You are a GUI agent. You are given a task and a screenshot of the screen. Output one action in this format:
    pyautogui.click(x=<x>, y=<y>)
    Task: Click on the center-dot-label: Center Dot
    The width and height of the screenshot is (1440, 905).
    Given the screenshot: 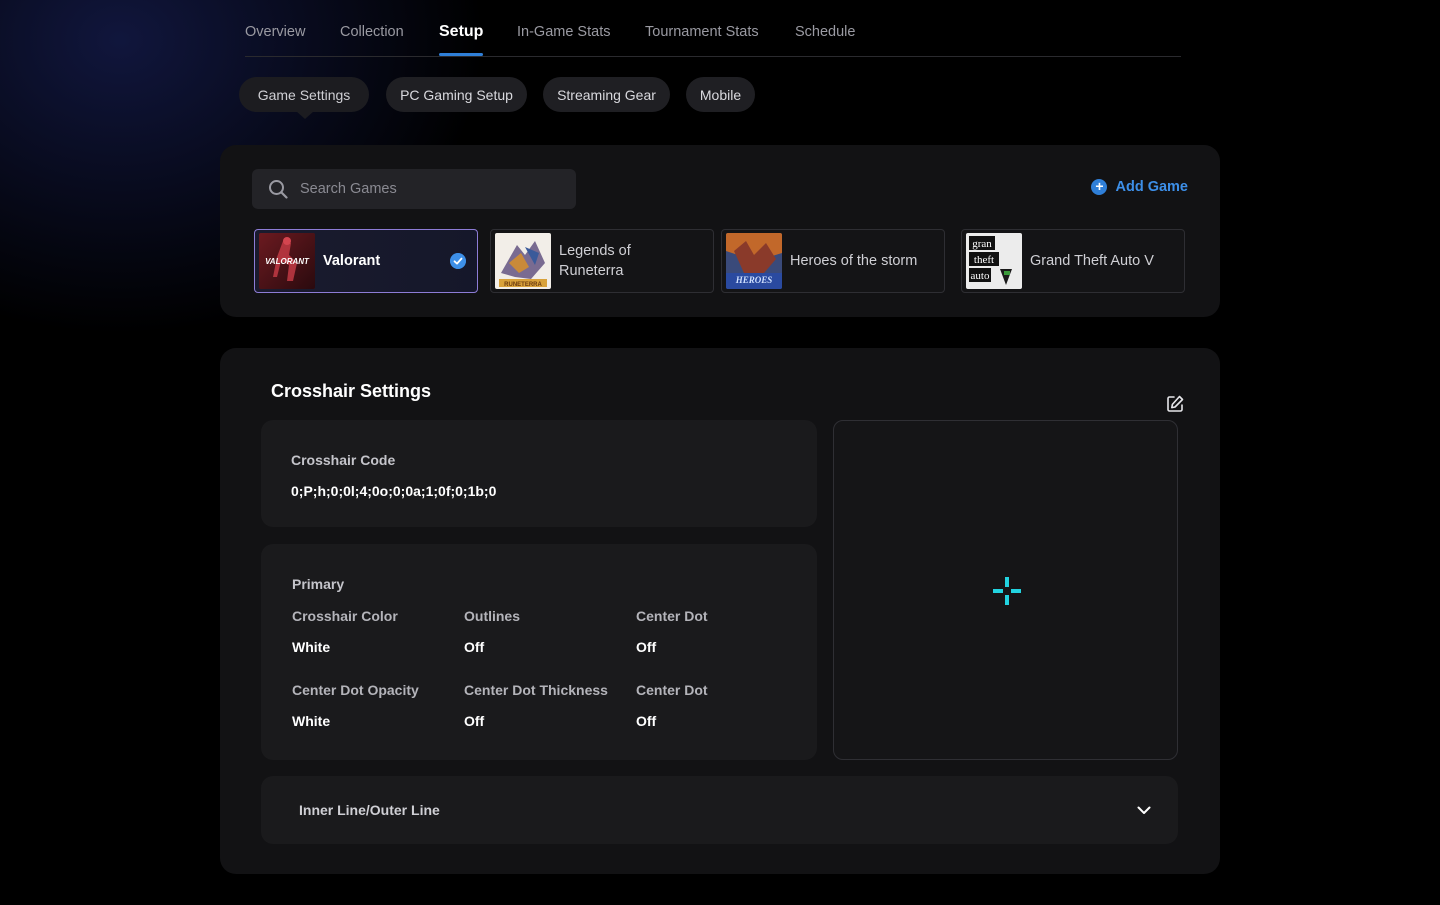 What is the action you would take?
    pyautogui.click(x=672, y=616)
    